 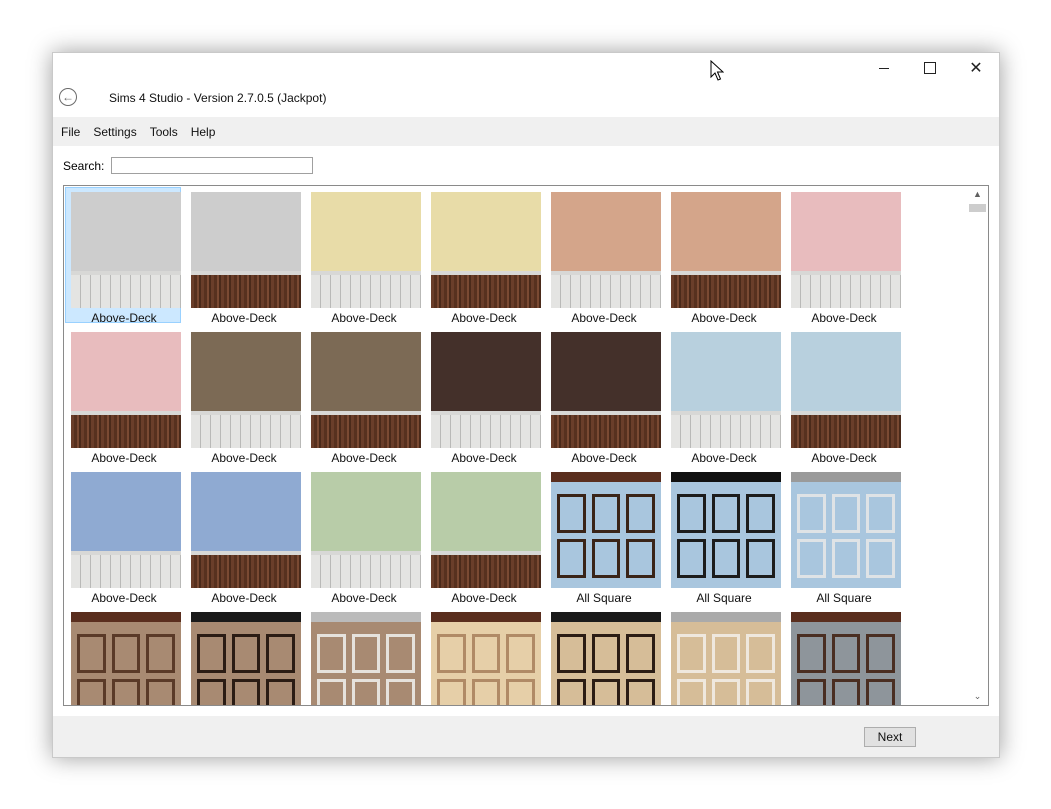 I want to click on close-button: ✕, so click(x=976, y=68).